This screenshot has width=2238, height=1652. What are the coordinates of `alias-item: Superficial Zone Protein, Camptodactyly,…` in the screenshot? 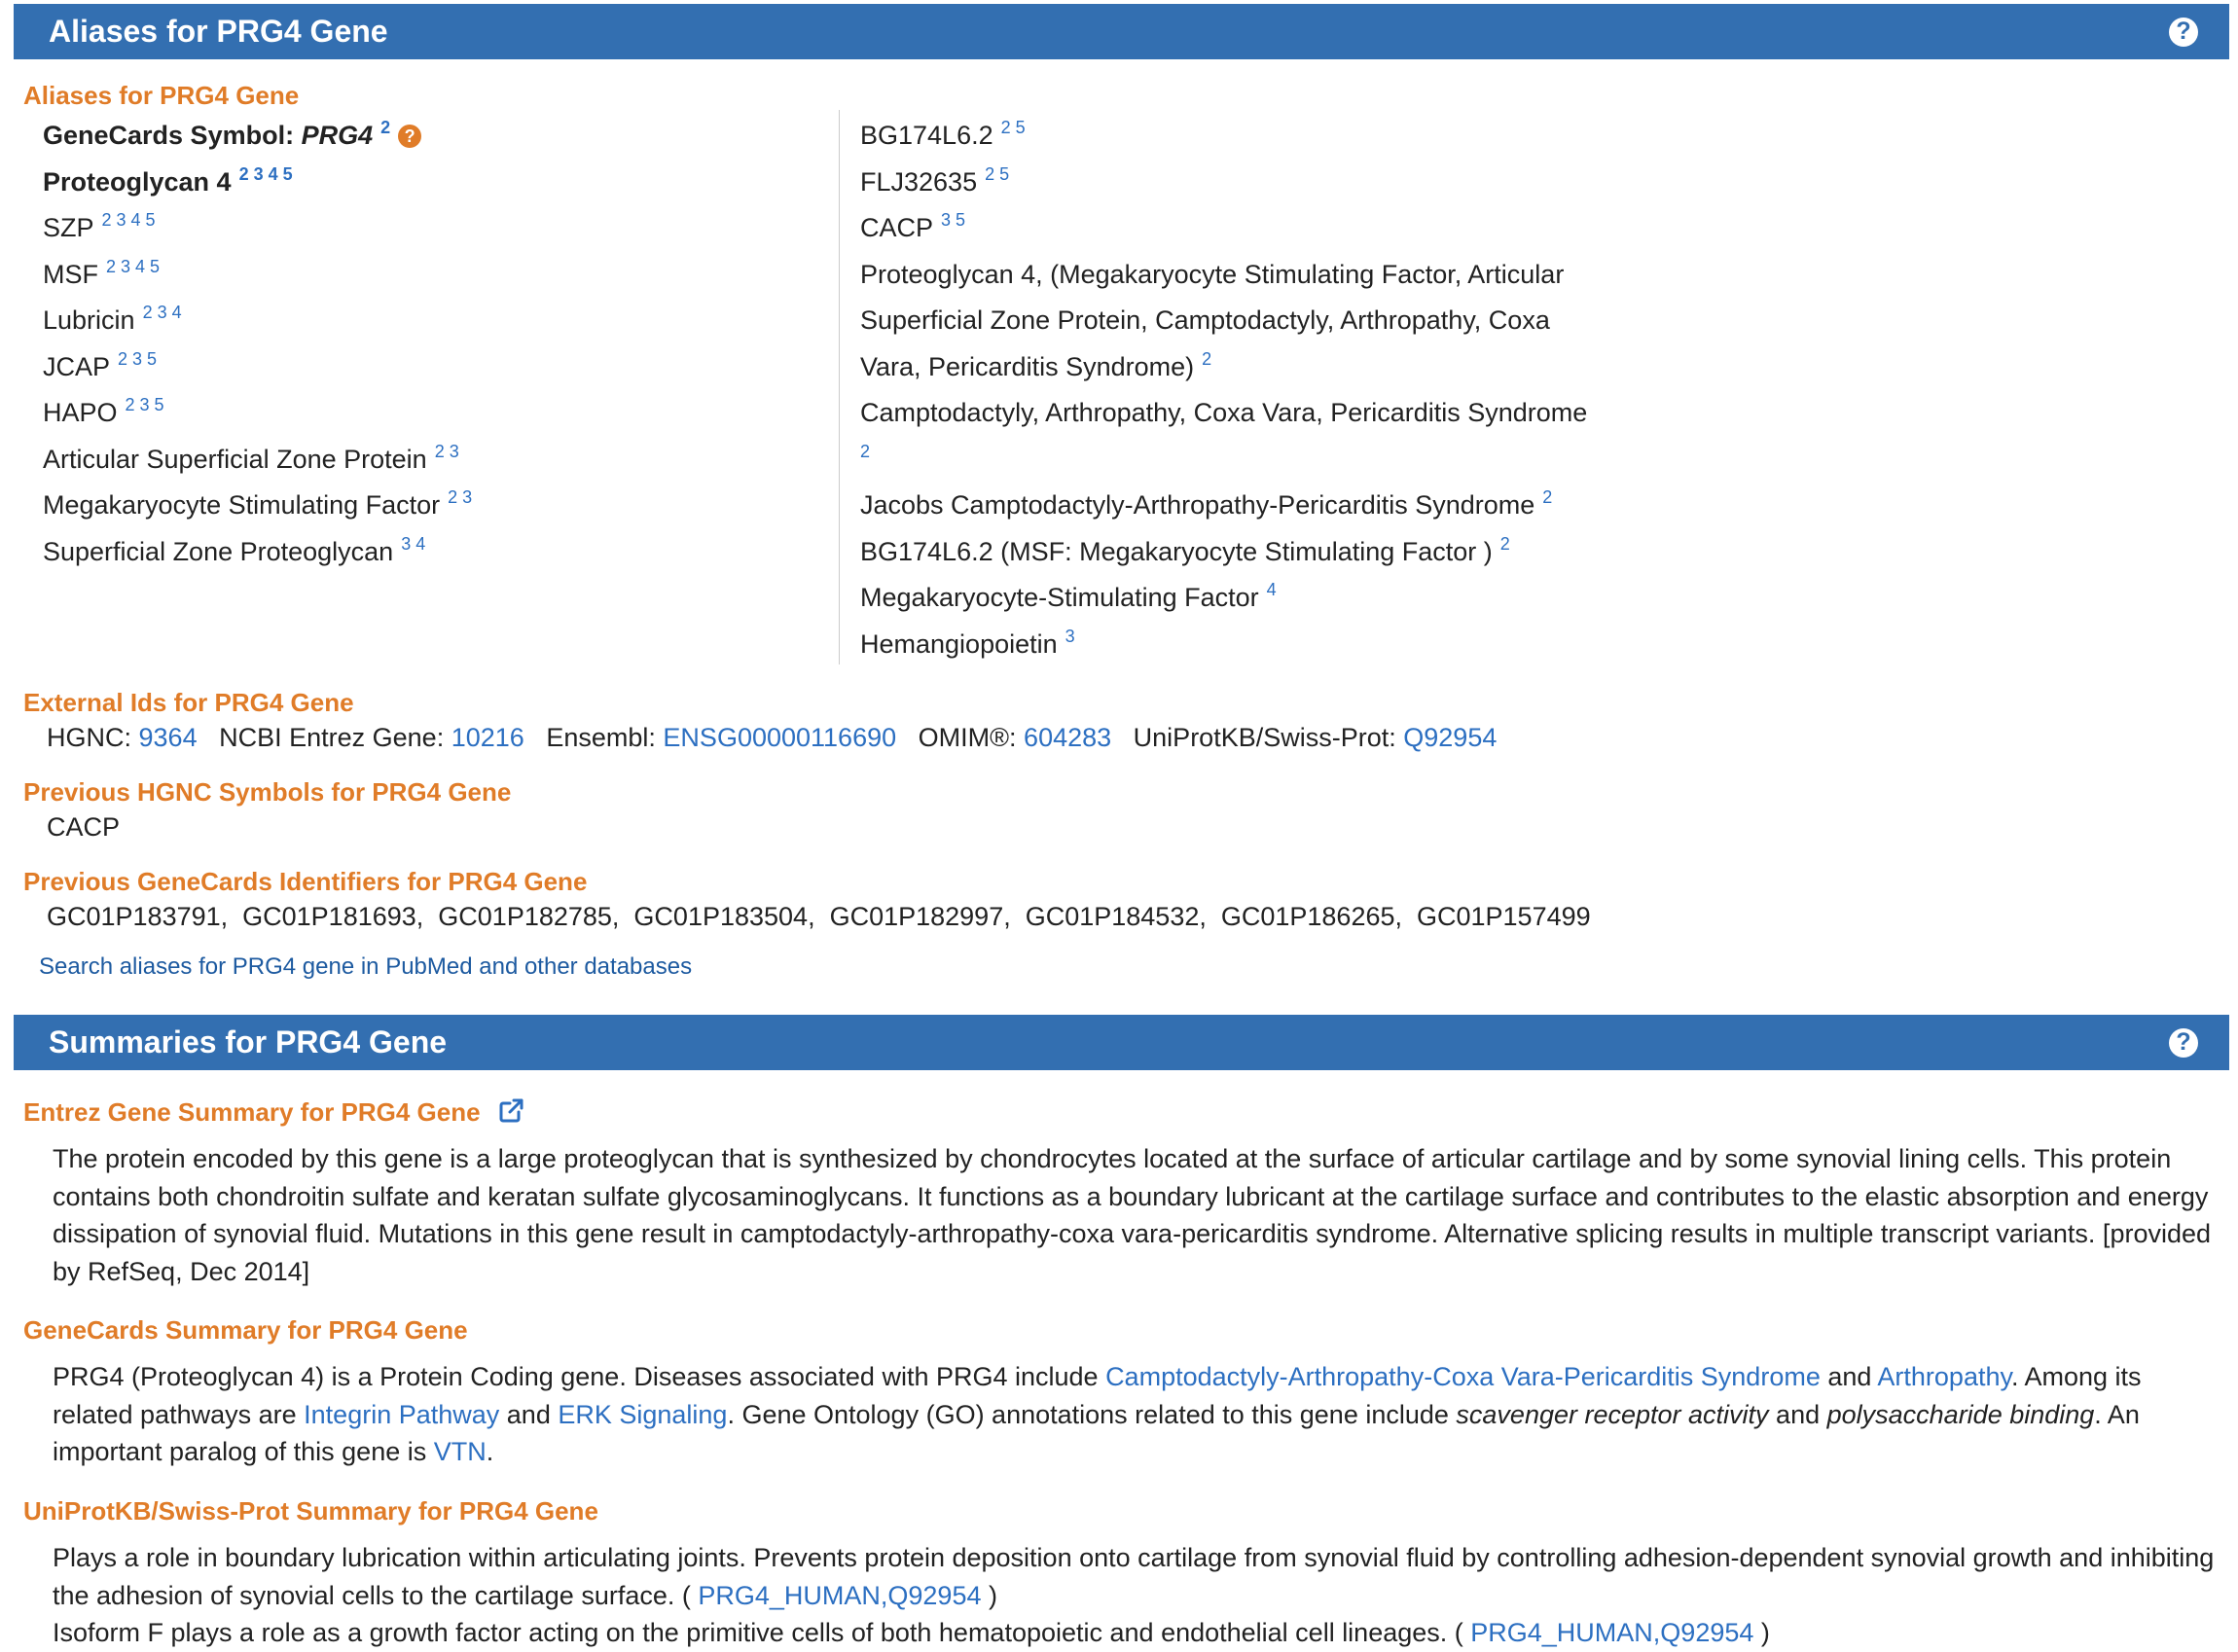 It's located at (1223, 321).